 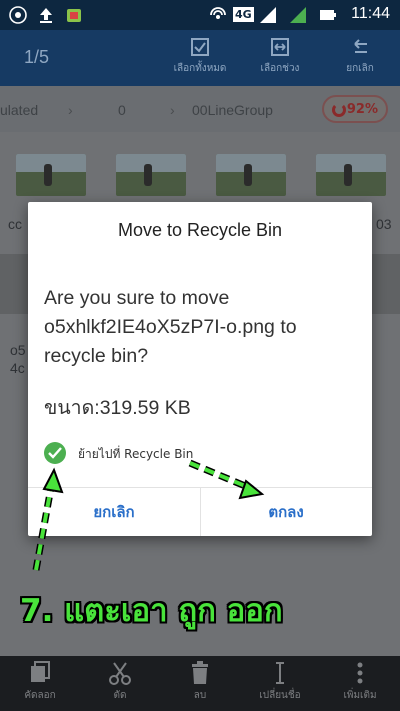 I want to click on storage-usage-badge: 92%, so click(x=355, y=109).